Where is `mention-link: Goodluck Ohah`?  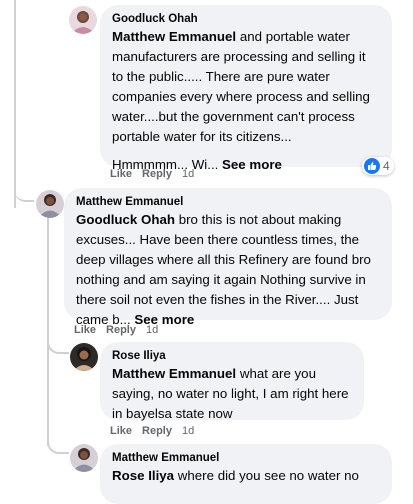 mention-link: Goodluck Ohah is located at coordinates (125, 219).